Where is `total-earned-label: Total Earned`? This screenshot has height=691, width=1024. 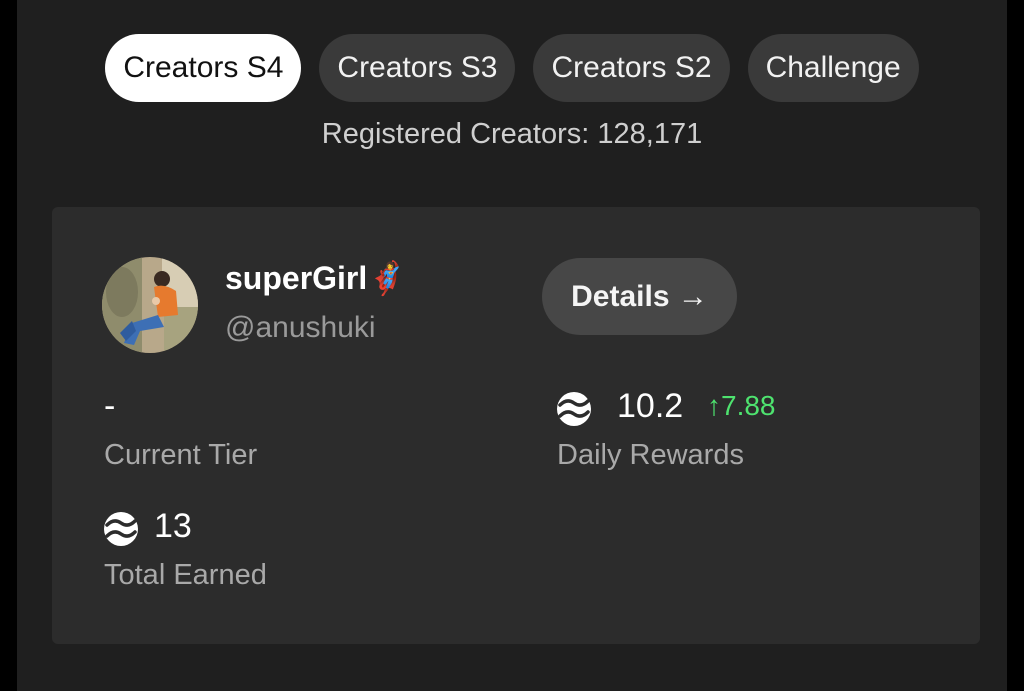 total-earned-label: Total Earned is located at coordinates (185, 575).